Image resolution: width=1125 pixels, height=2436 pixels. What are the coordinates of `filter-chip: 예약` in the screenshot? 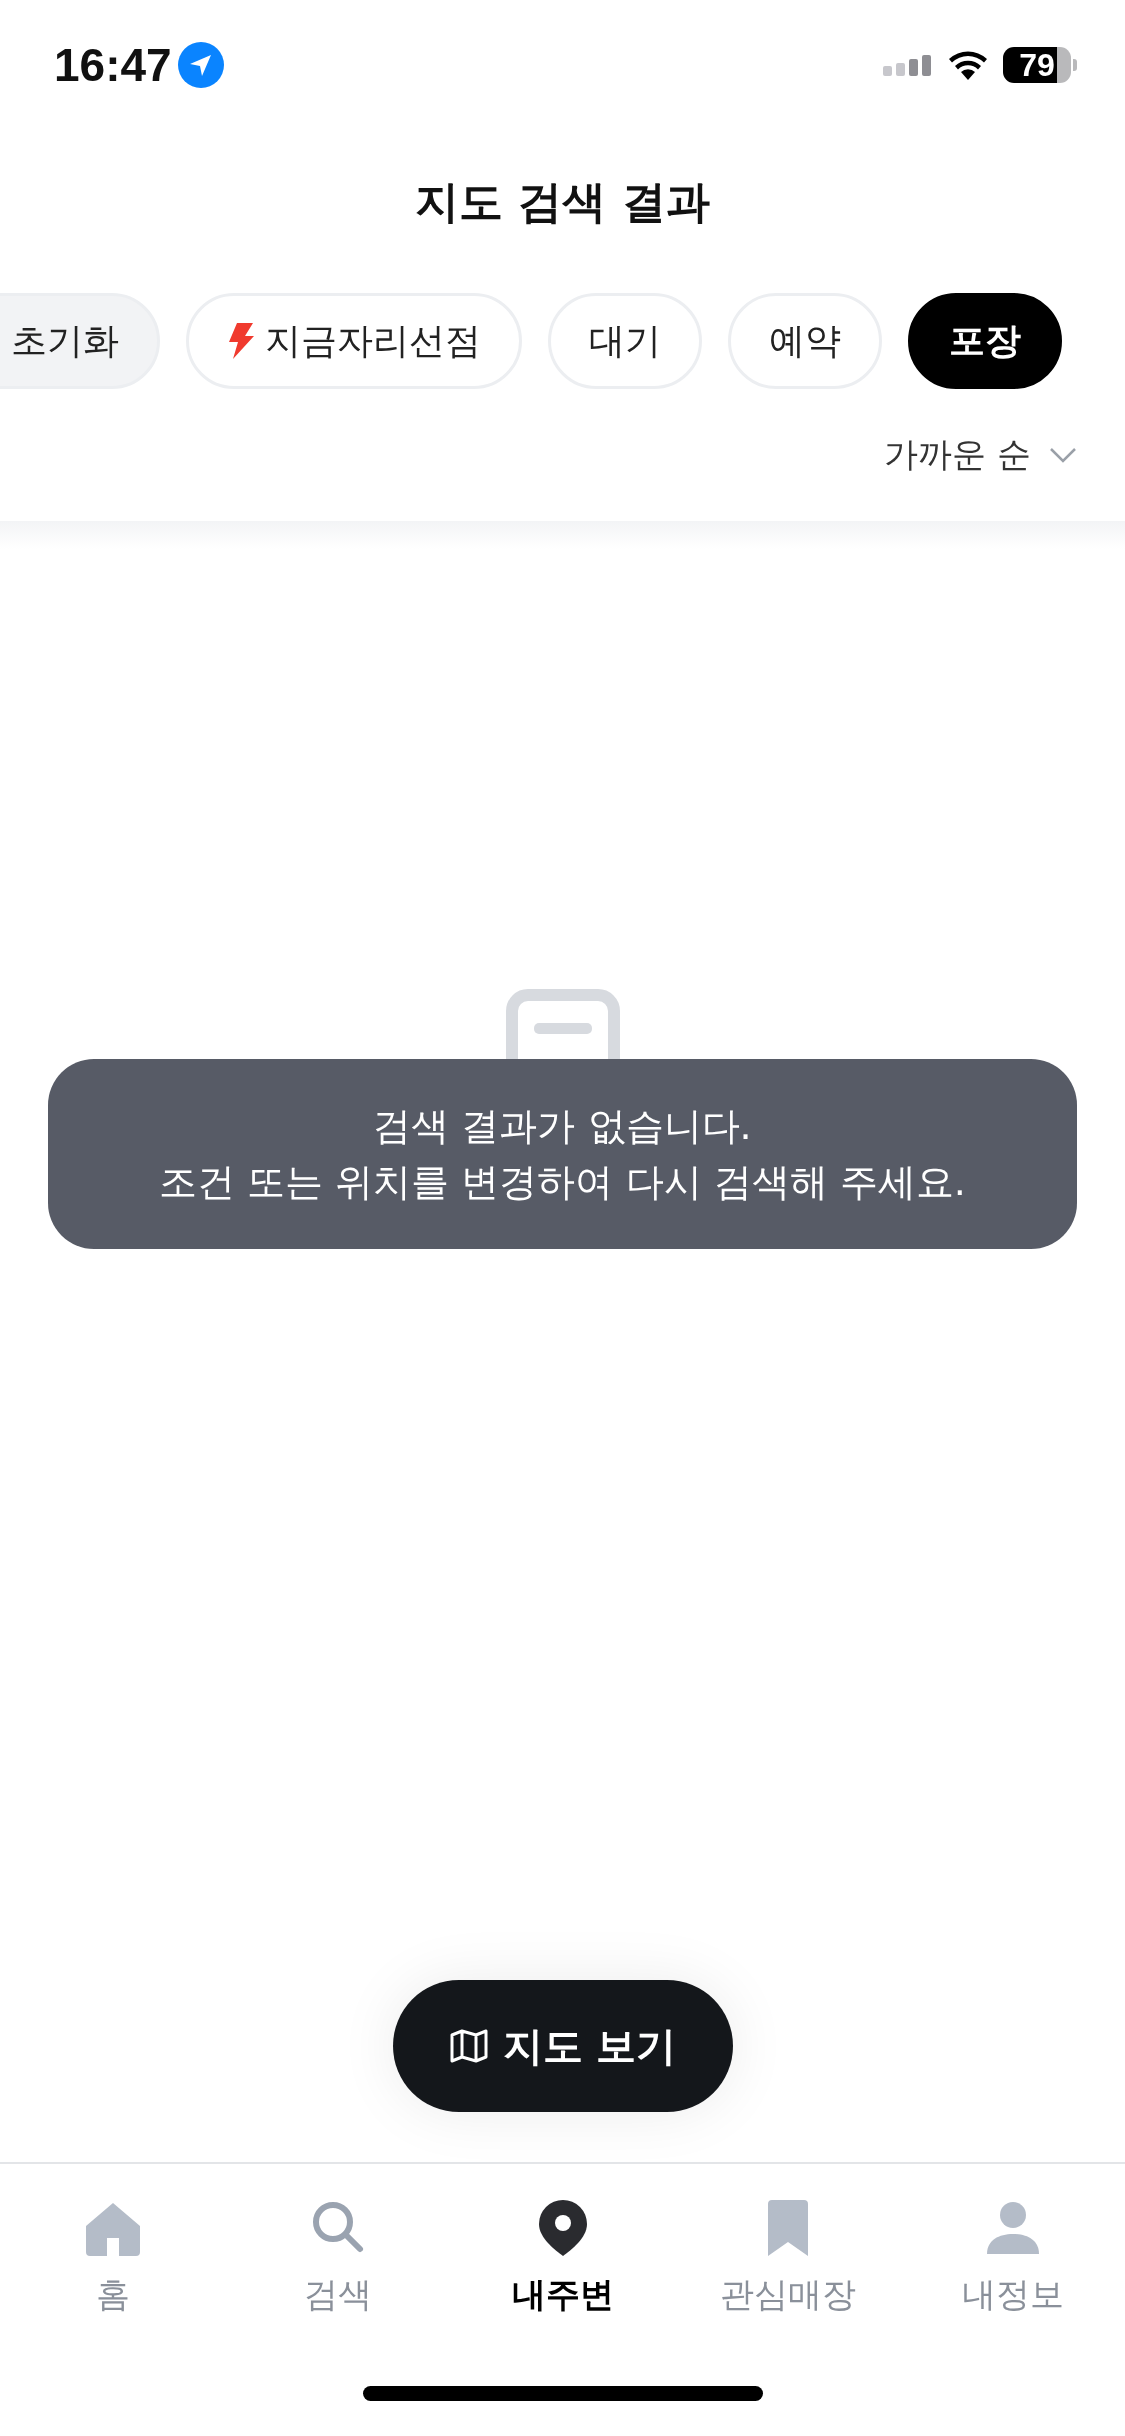 It's located at (805, 341).